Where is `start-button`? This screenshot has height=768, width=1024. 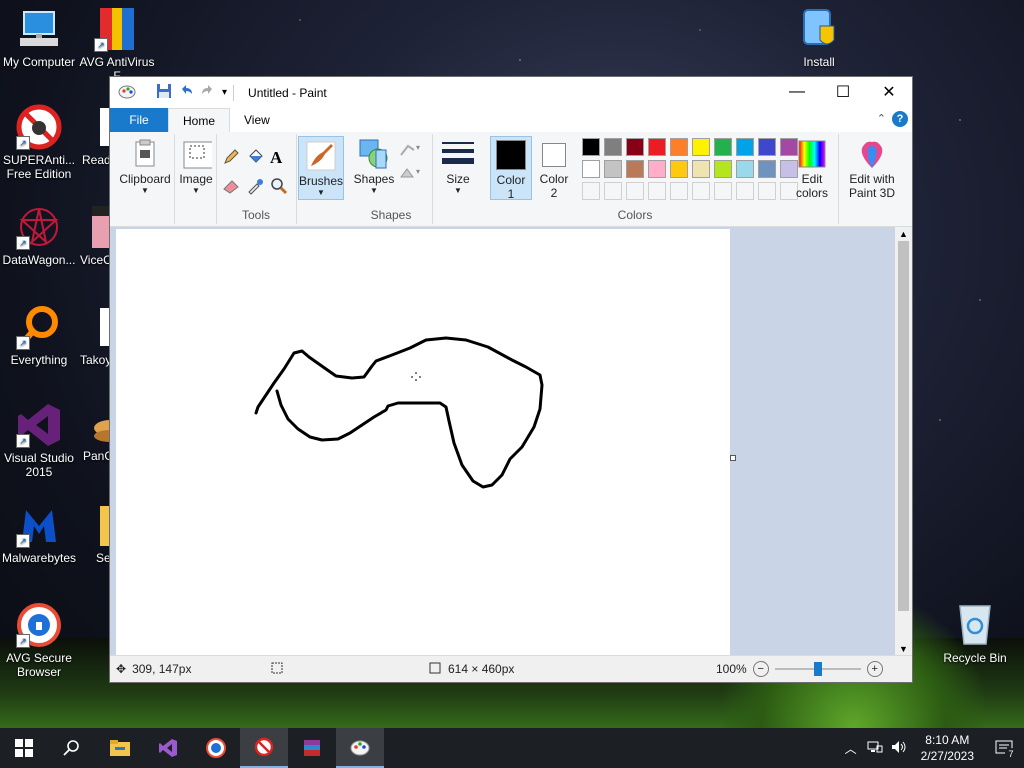
start-button is located at coordinates (24, 748).